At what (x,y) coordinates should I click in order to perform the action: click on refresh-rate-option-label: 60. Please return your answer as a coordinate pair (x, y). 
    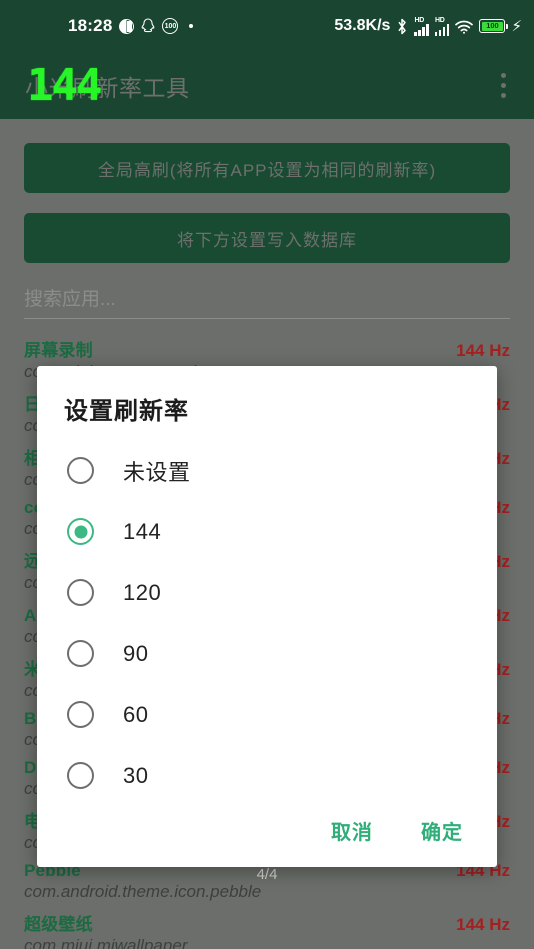
    Looking at the image, I should click on (136, 714).